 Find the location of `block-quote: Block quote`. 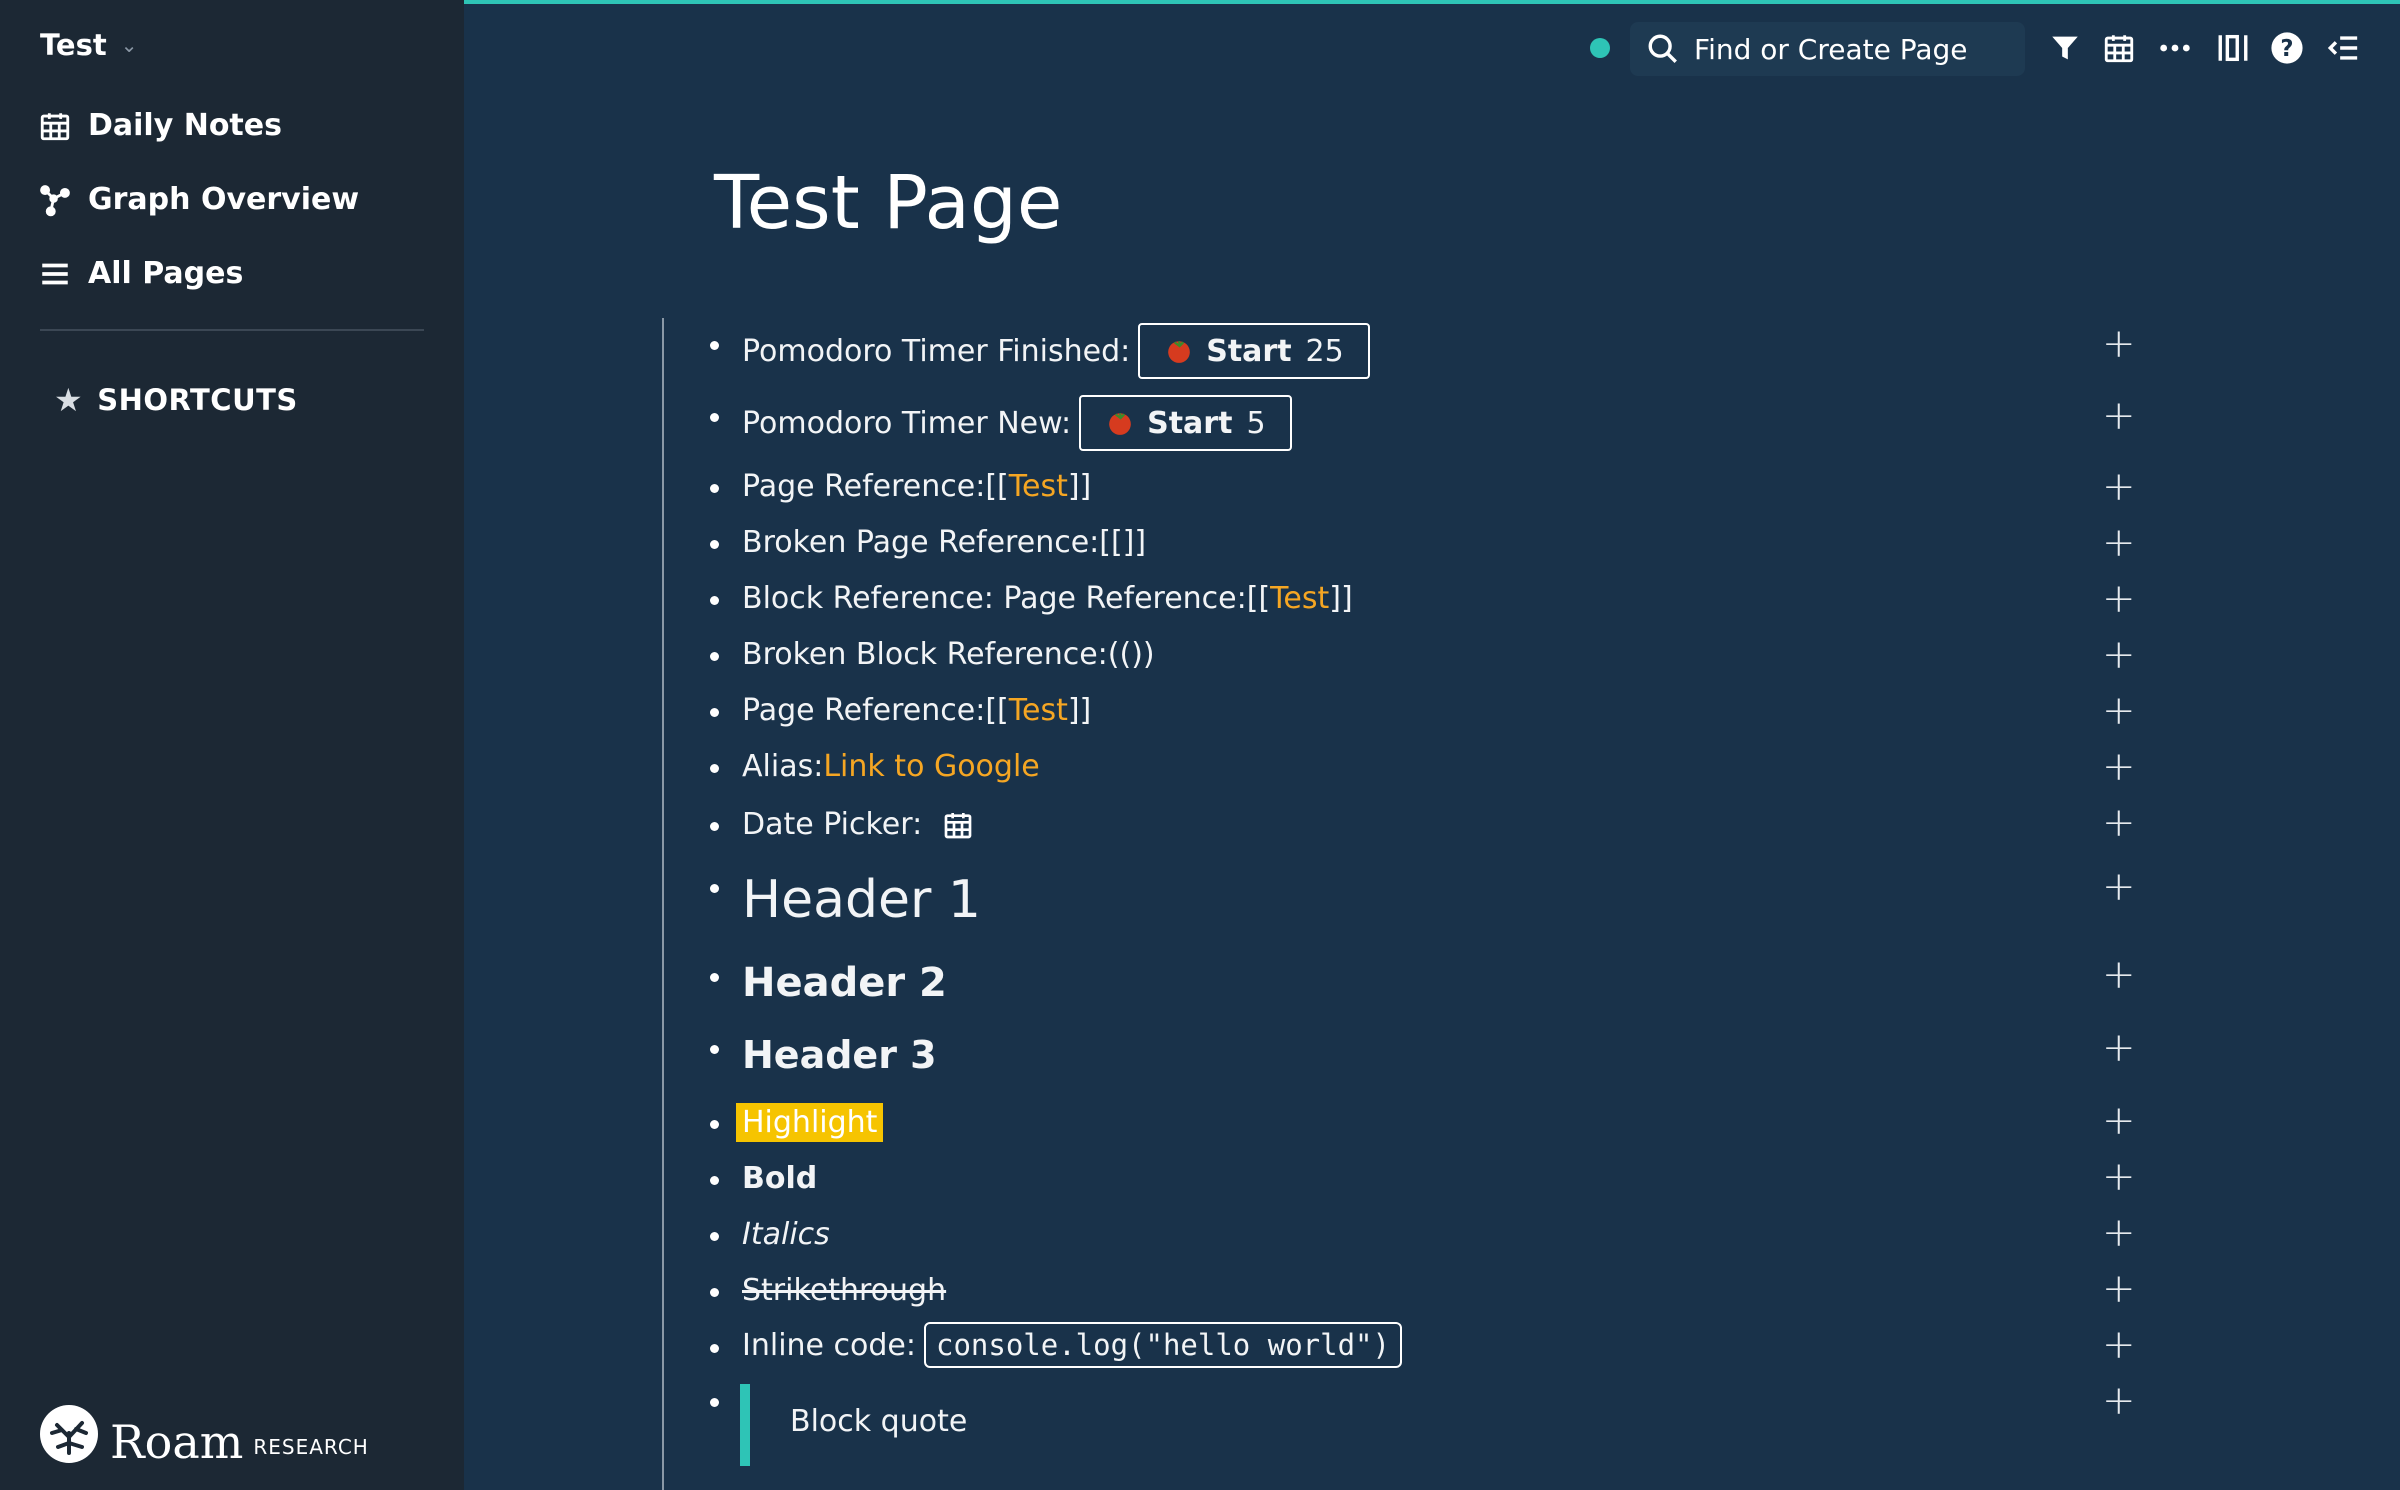

block-quote: Block quote is located at coordinates (878, 1421).